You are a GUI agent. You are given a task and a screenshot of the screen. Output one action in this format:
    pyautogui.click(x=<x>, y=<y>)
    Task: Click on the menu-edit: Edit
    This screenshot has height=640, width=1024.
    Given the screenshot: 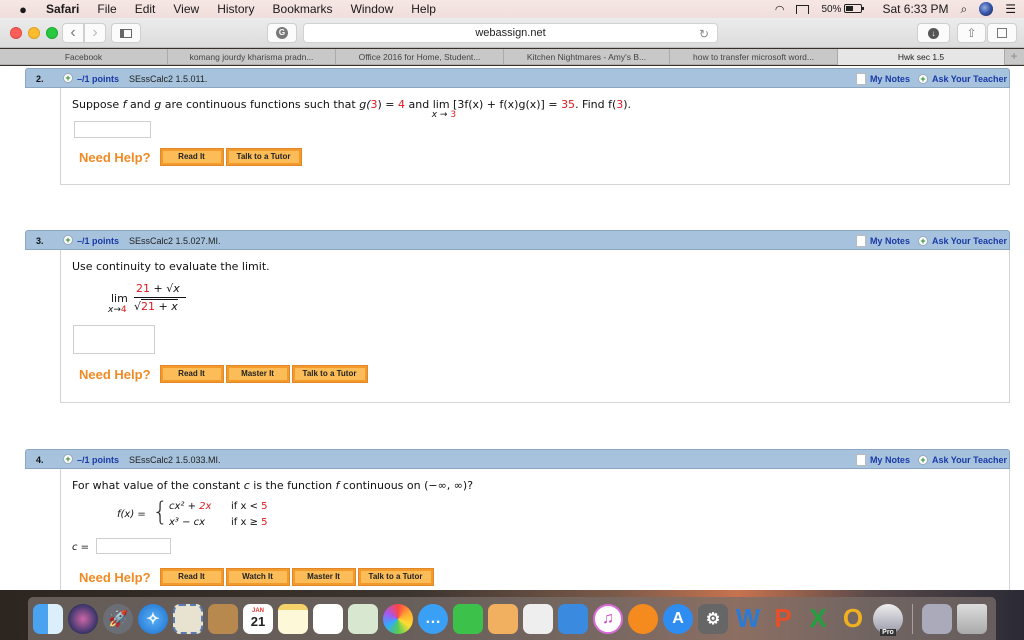 What is the action you would take?
    pyautogui.click(x=145, y=9)
    